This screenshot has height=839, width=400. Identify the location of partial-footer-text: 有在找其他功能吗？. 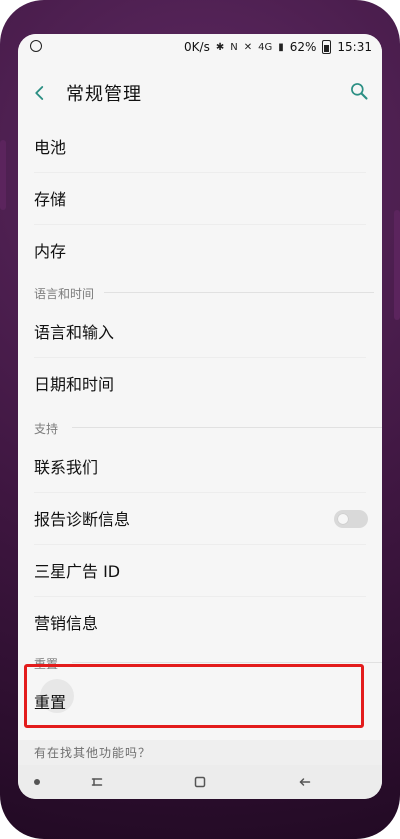
(93, 753).